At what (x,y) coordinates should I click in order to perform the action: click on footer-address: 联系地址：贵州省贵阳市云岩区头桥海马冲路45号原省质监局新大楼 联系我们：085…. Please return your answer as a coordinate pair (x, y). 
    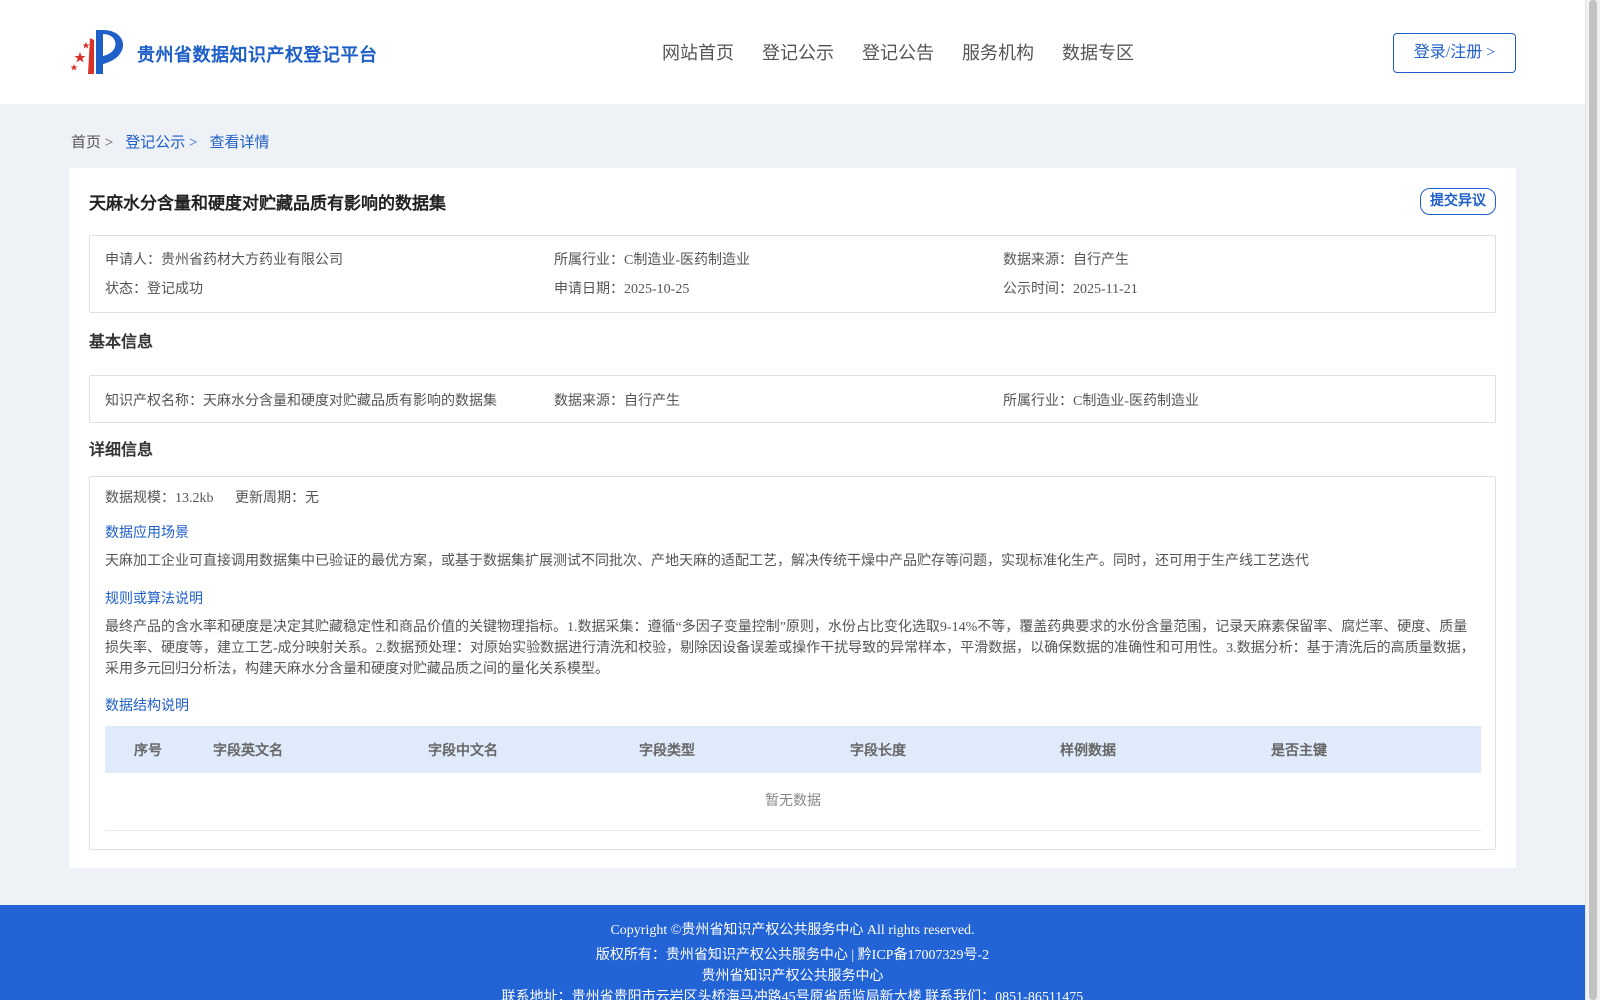
    Looking at the image, I should click on (792, 995).